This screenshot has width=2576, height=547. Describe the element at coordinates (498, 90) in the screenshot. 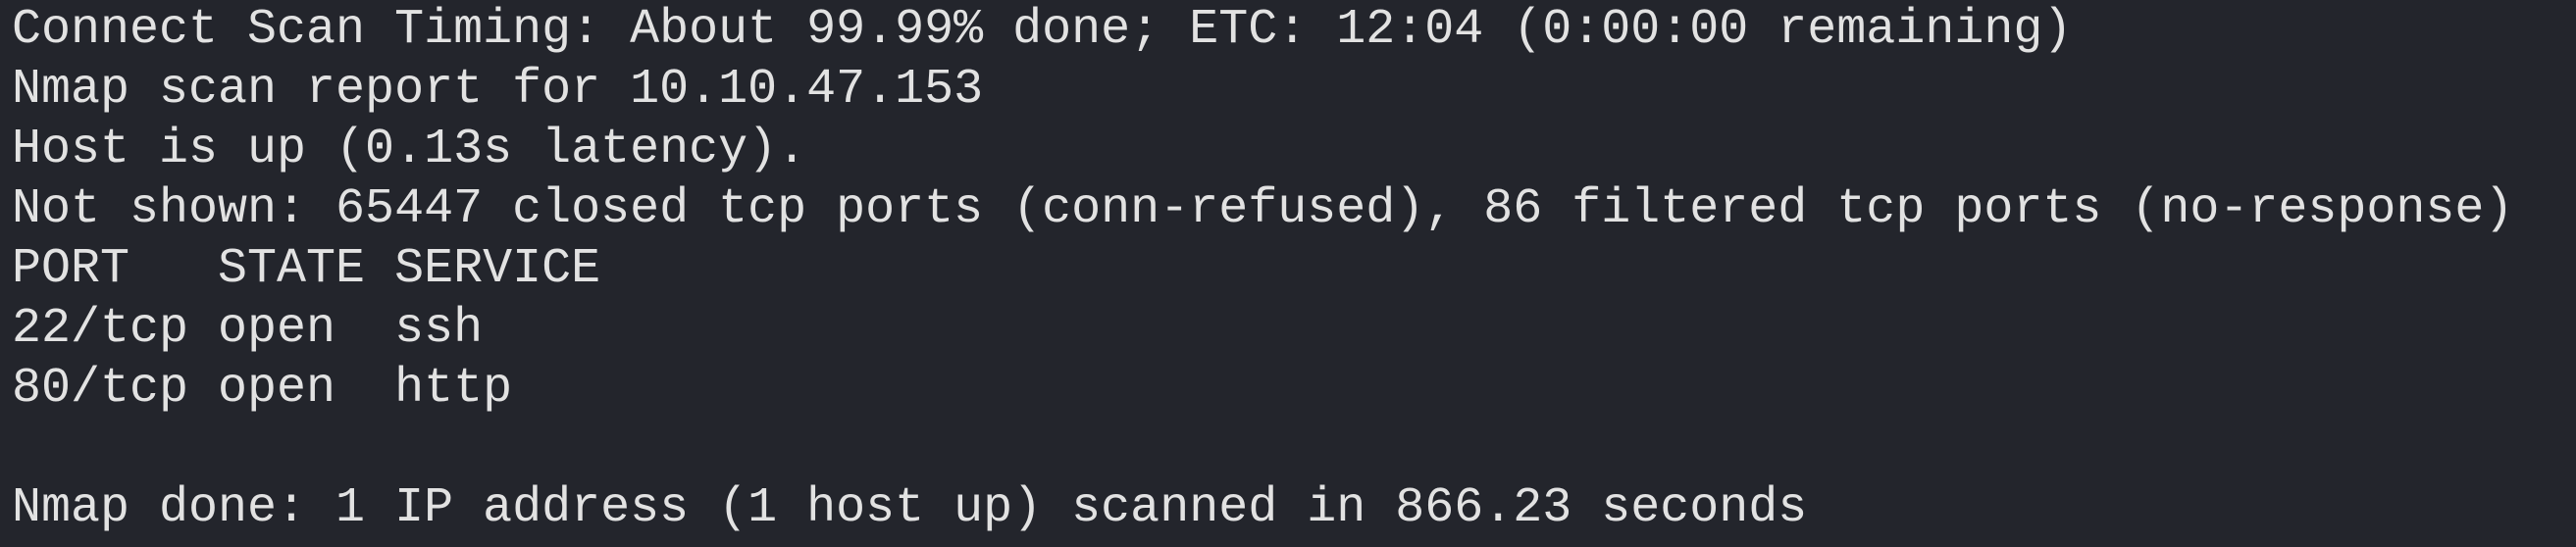

I see `scan-report-line: Nmap scan report for 10.10.47.153` at that location.